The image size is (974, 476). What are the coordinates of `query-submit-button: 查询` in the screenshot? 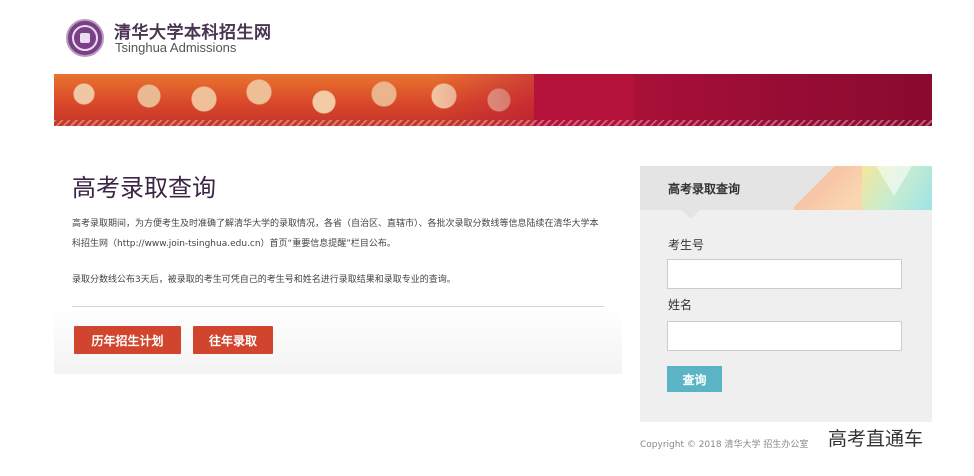 It's located at (694, 379).